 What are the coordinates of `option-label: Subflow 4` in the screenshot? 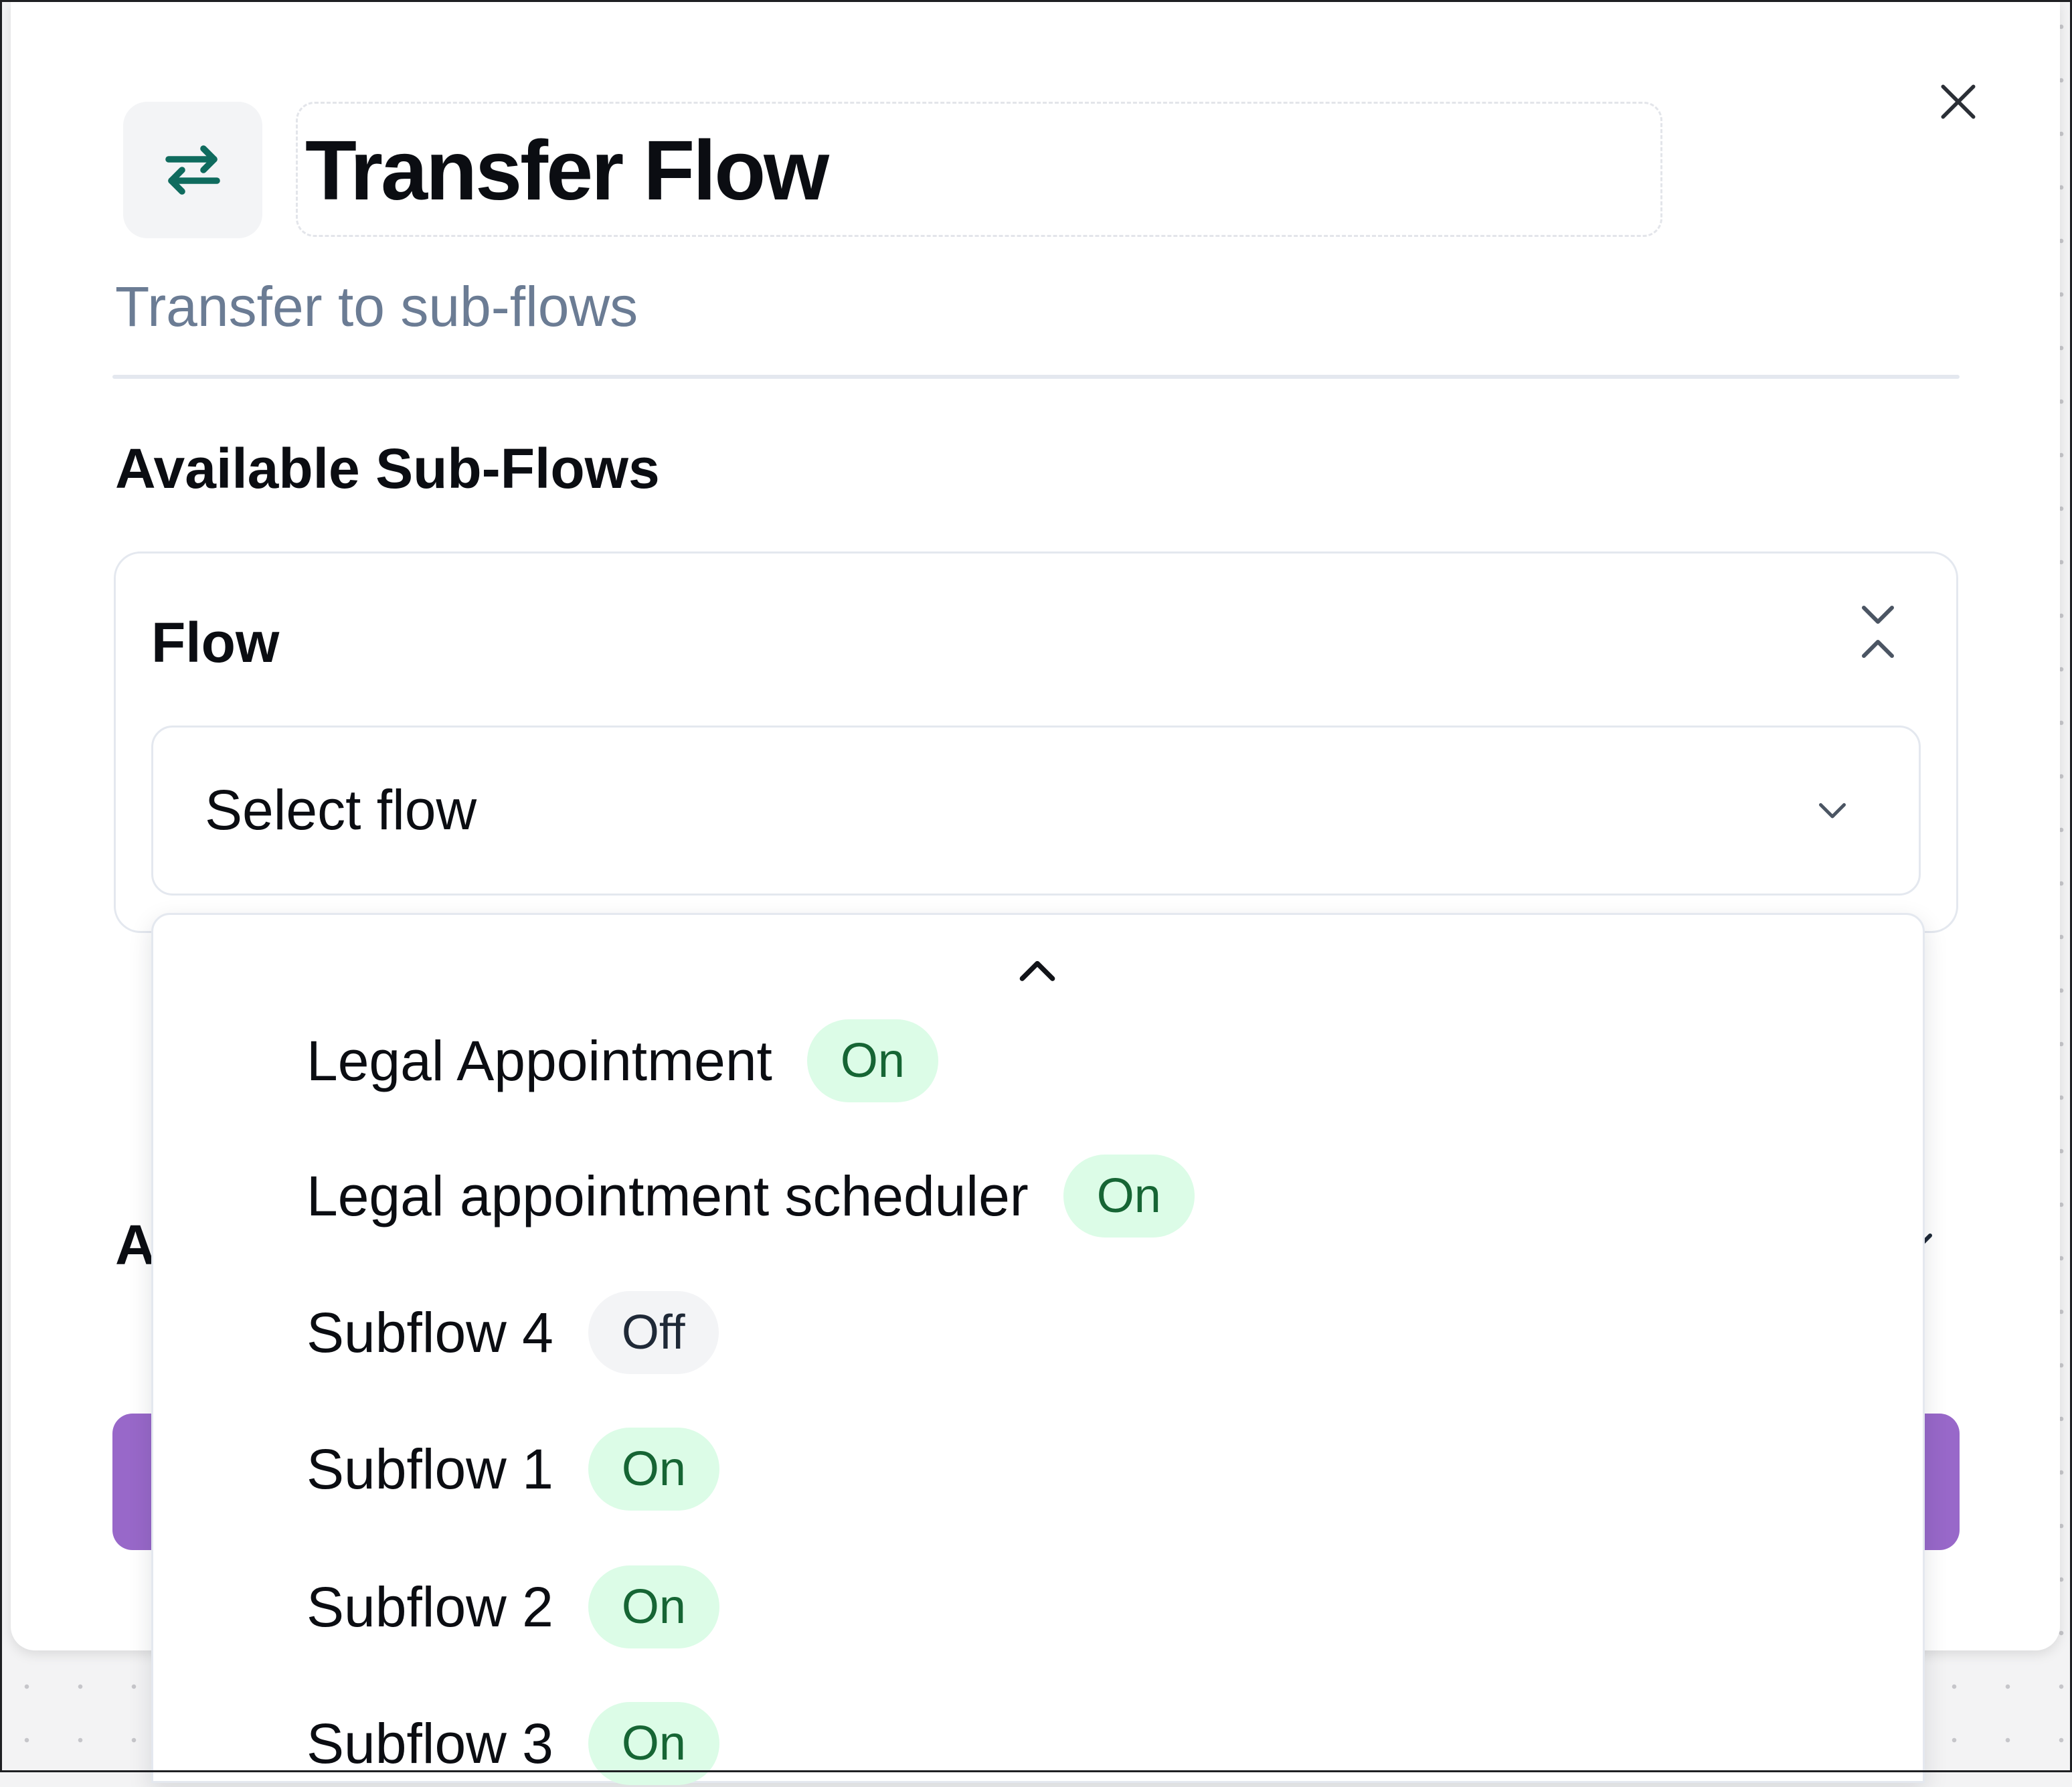 It's located at (430, 1332).